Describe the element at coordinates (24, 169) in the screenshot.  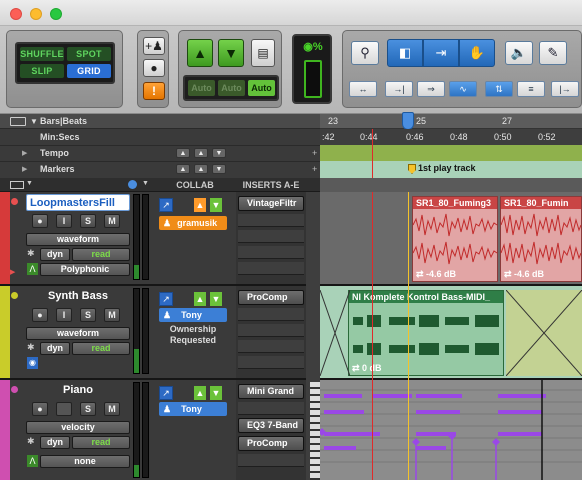
I see `markers-expand-icon: ▶` at that location.